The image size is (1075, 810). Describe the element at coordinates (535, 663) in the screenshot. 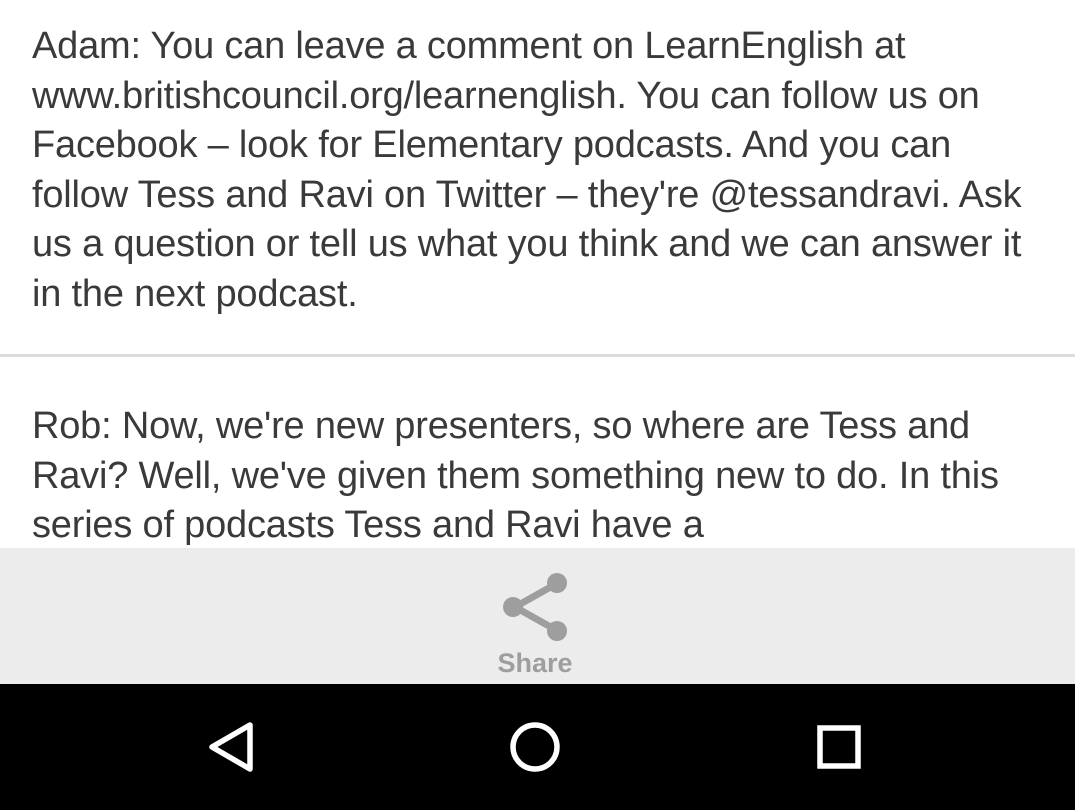

I see `share-label: Share` at that location.